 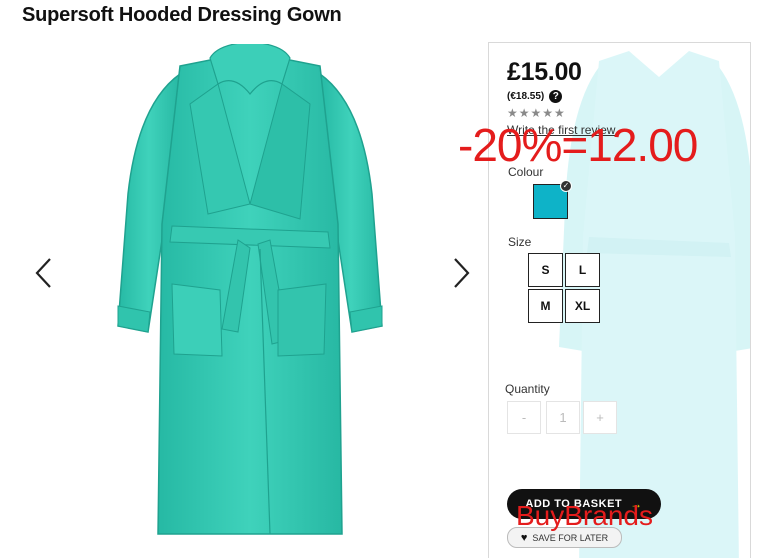 What do you see at coordinates (544, 72) in the screenshot?
I see `price: £15.00` at bounding box center [544, 72].